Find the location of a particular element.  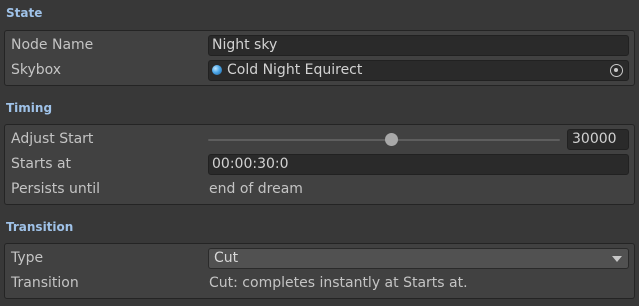

material-sphere-icon is located at coordinates (217, 70).